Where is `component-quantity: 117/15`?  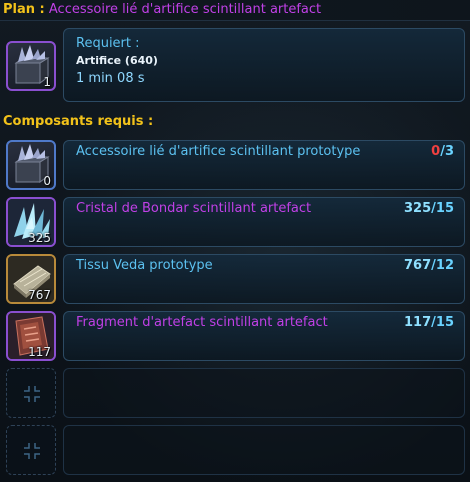
component-quantity: 117/15 is located at coordinates (429, 322).